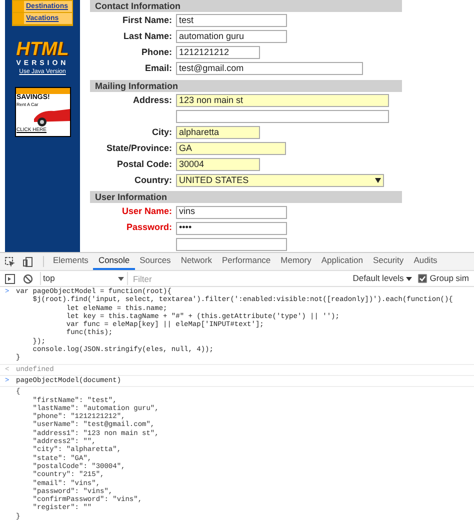 Image resolution: width=474 pixels, height=520 pixels. I want to click on input-field: 123 non main st, so click(282, 101).